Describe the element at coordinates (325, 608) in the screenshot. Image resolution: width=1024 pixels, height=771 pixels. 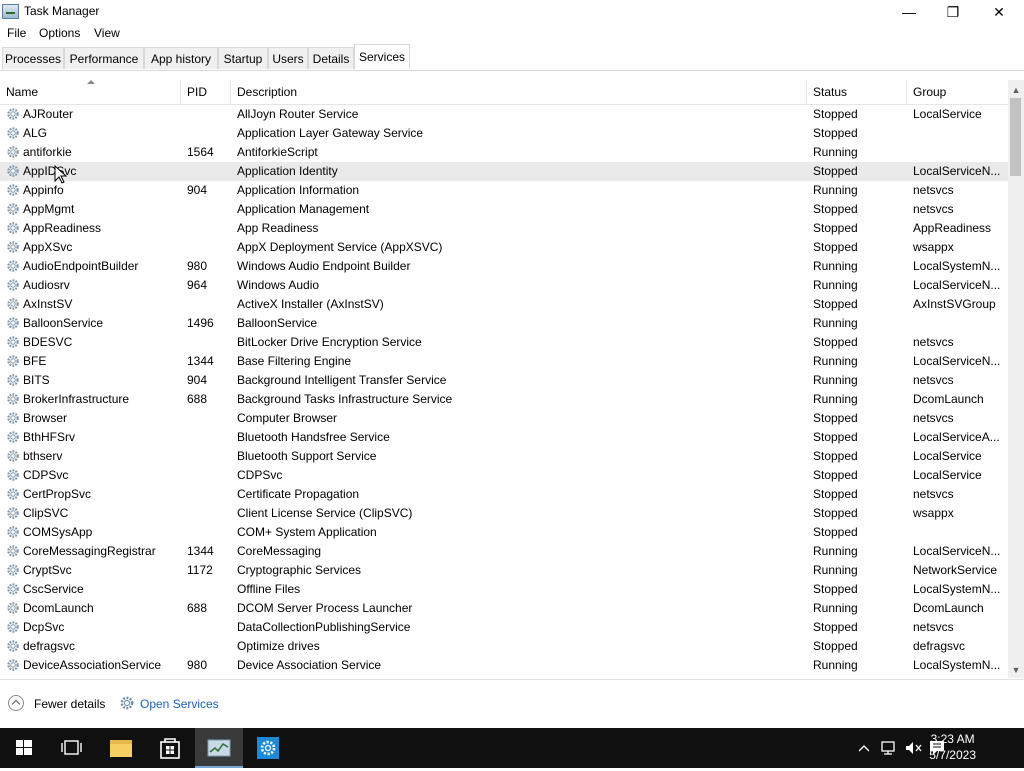
I see `service-description: DCOM Server Process Launcher` at that location.